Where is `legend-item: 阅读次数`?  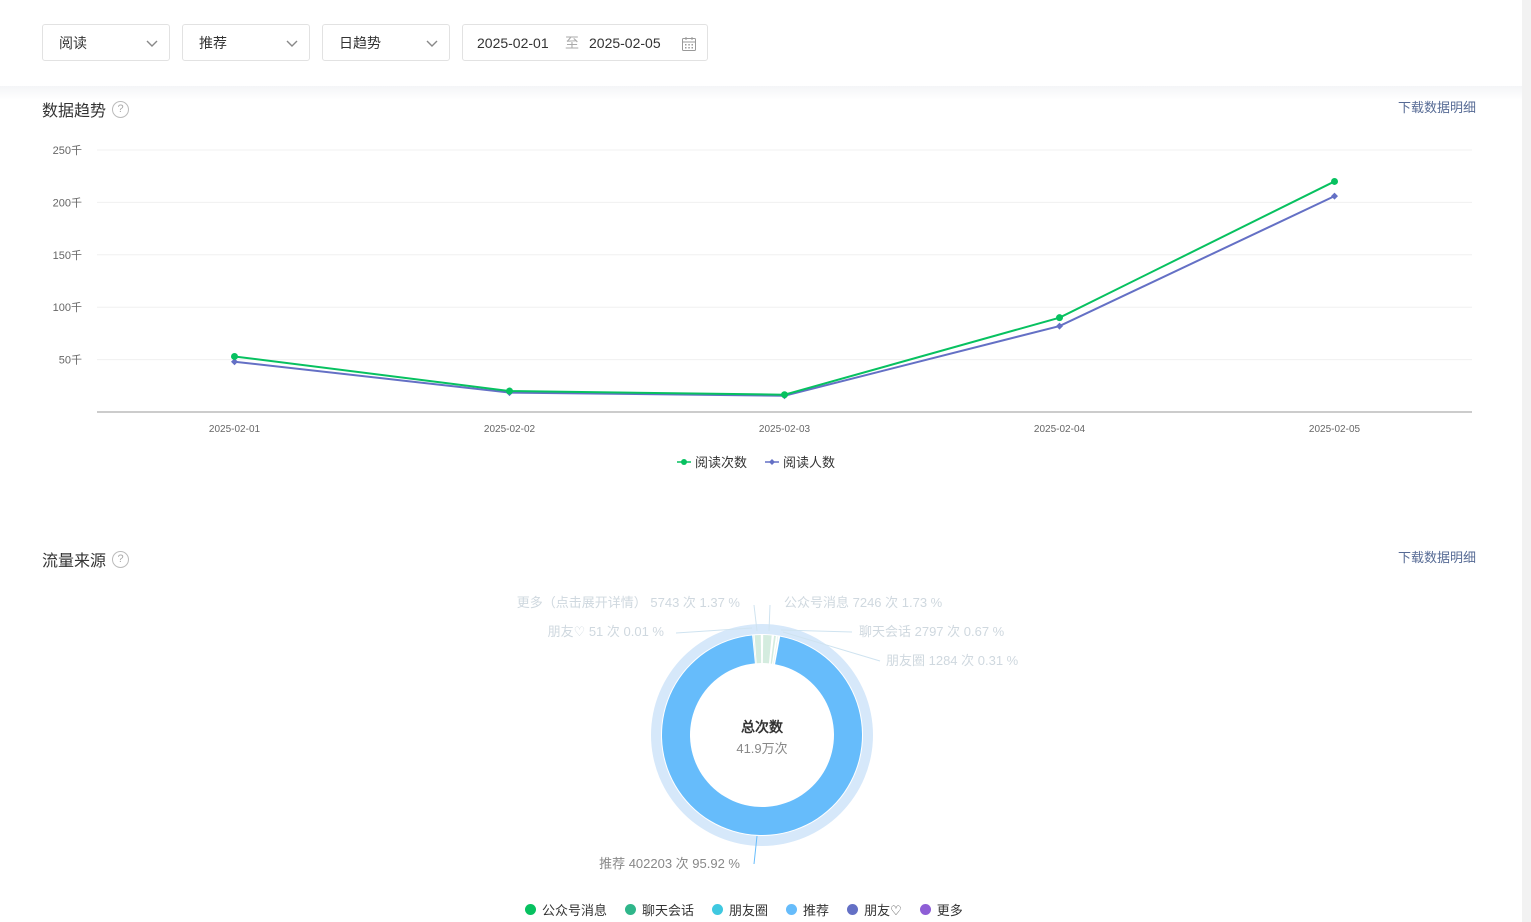
legend-item: 阅读次数 is located at coordinates (712, 461).